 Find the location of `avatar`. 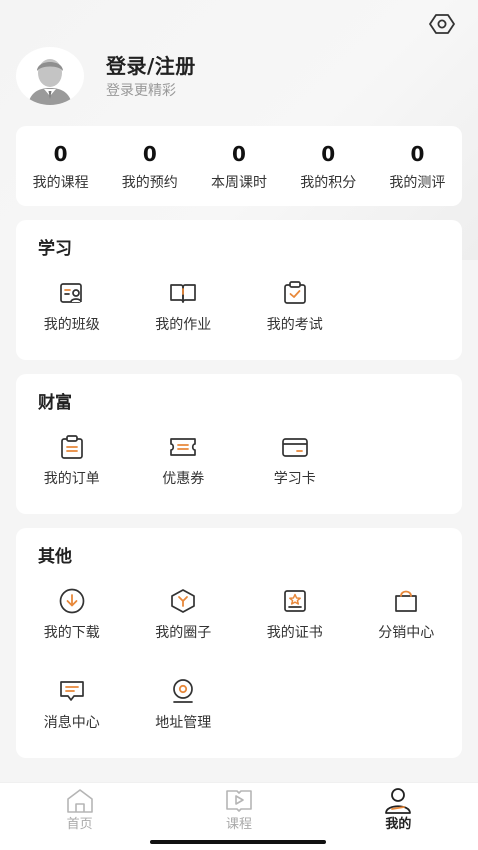

avatar is located at coordinates (50, 76).